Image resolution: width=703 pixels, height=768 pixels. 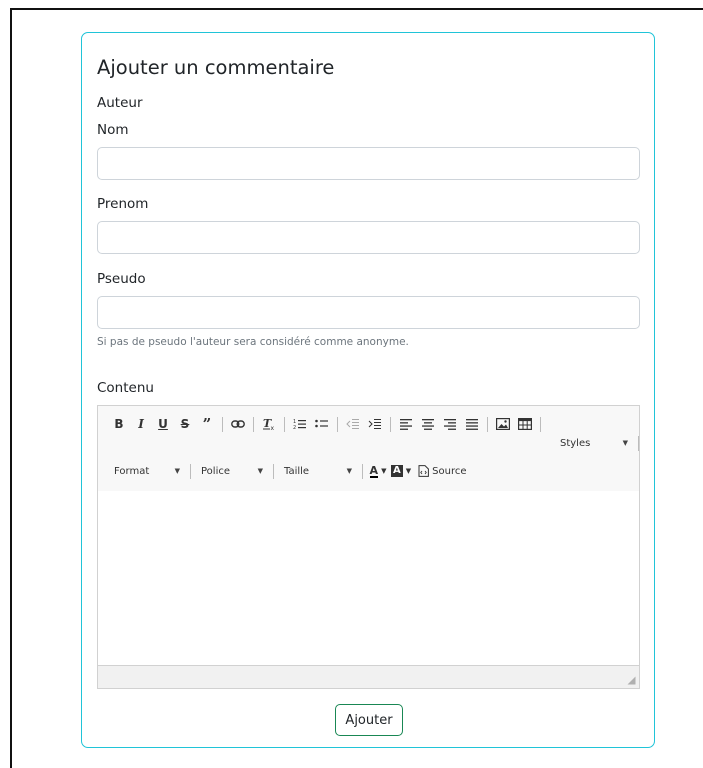 What do you see at coordinates (125, 388) in the screenshot?
I see `contenu-label: Contenu` at bounding box center [125, 388].